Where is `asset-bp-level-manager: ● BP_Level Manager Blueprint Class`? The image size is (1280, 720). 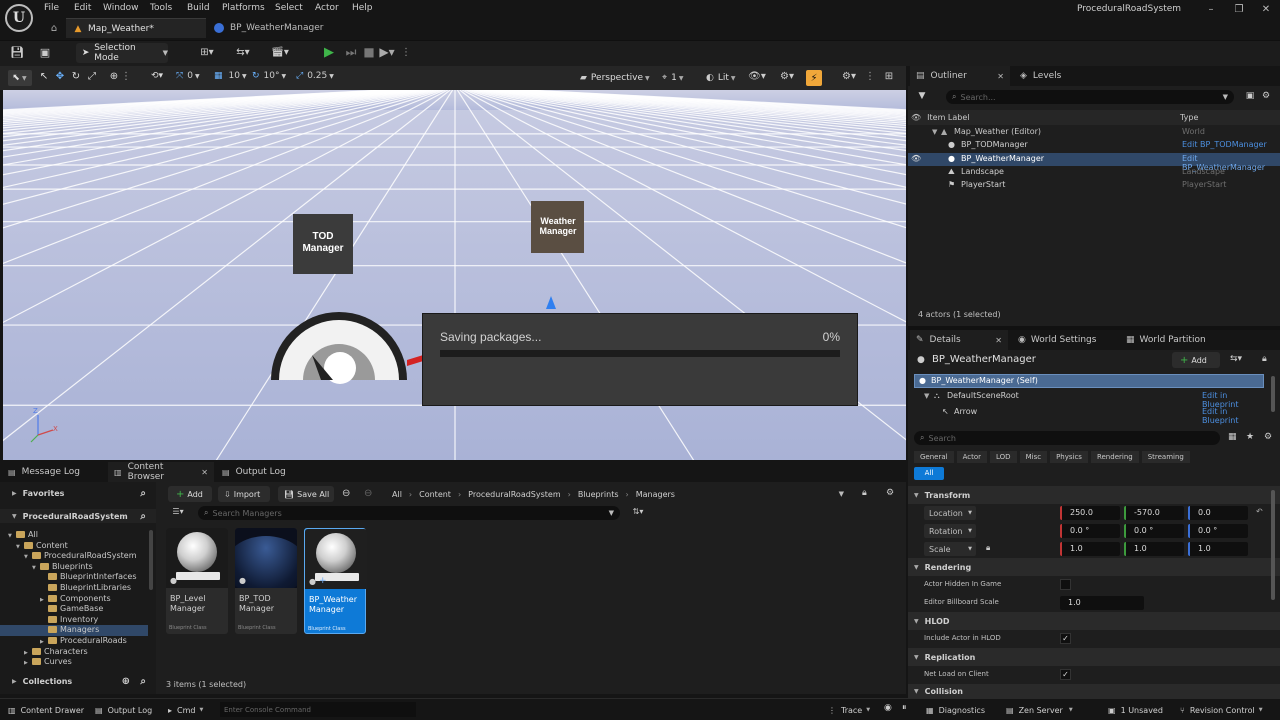 asset-bp-level-manager: ● BP_Level Manager Blueprint Class is located at coordinates (197, 581).